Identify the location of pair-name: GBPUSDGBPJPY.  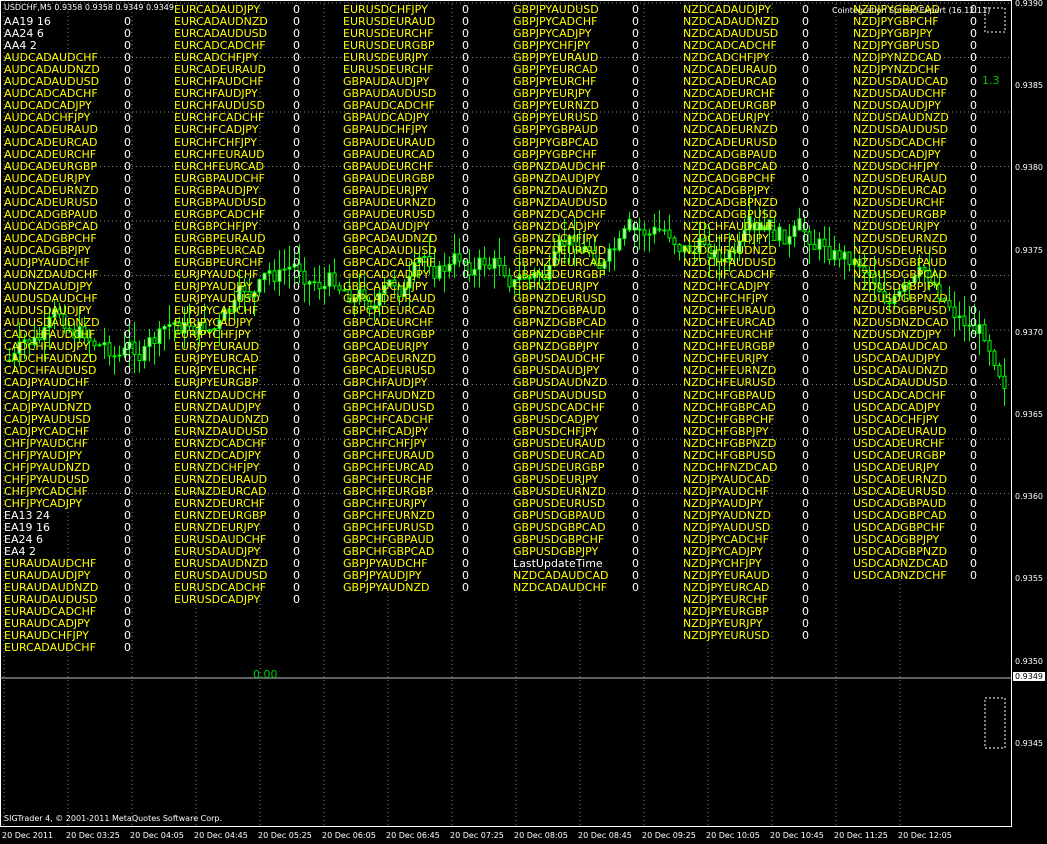
(556, 552).